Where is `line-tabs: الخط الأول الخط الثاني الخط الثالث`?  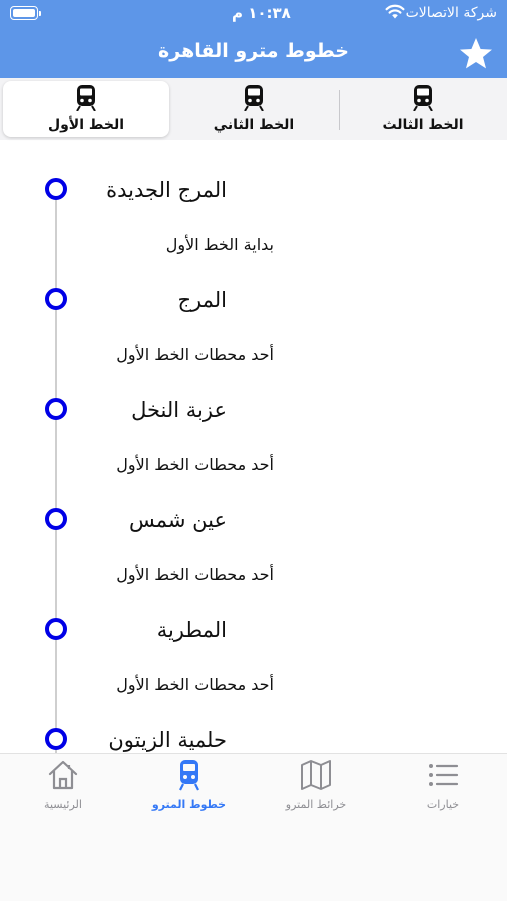 line-tabs: الخط الأول الخط الثاني الخط الثالث is located at coordinates (253, 109).